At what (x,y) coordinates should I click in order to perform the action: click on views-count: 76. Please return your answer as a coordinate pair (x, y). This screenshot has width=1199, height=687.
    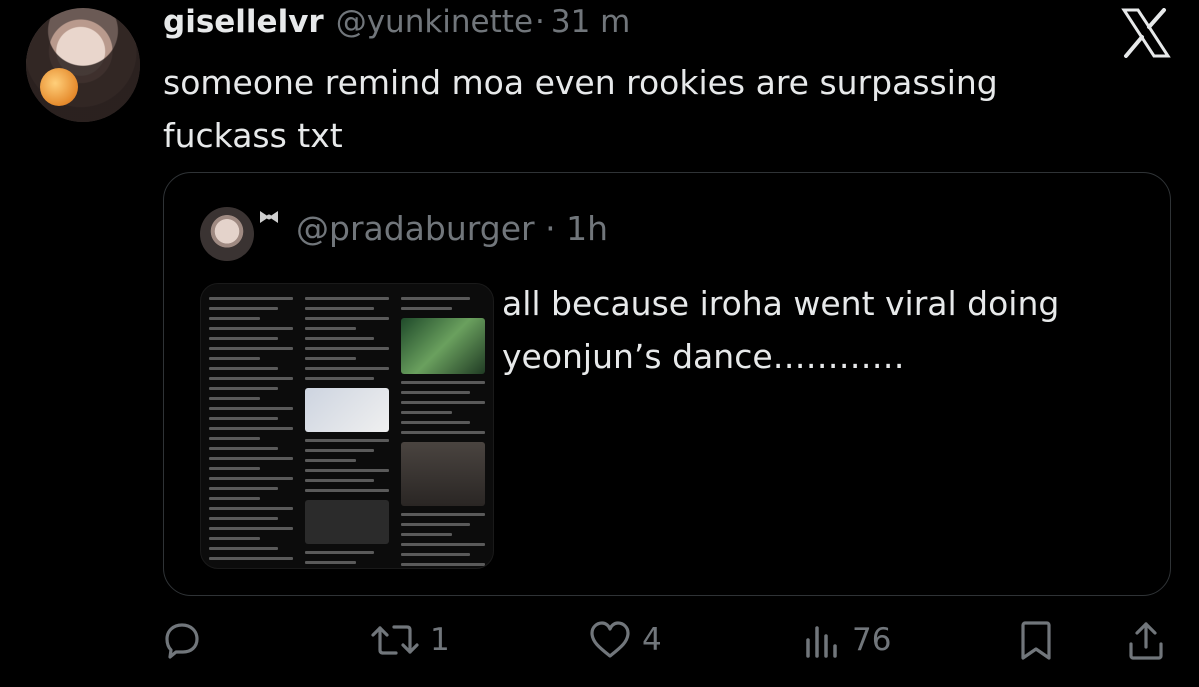
    Looking at the image, I should click on (872, 640).